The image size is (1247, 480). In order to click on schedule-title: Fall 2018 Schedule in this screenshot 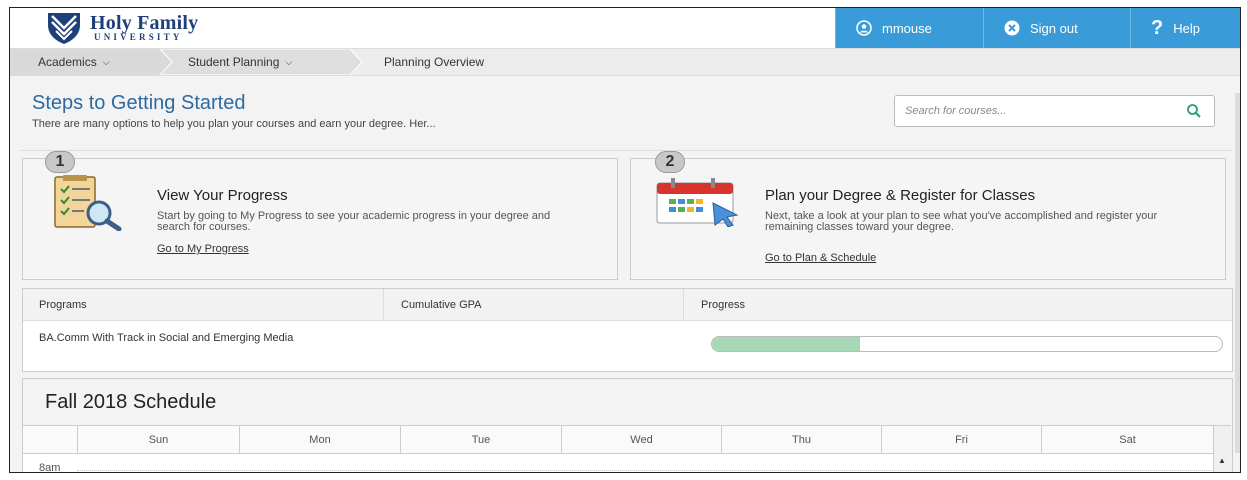, I will do `click(131, 402)`.